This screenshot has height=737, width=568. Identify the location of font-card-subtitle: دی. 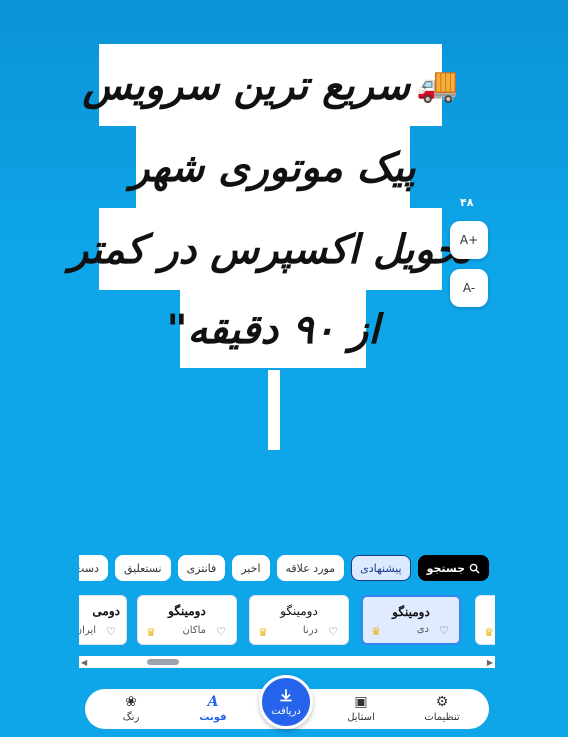
(422, 629).